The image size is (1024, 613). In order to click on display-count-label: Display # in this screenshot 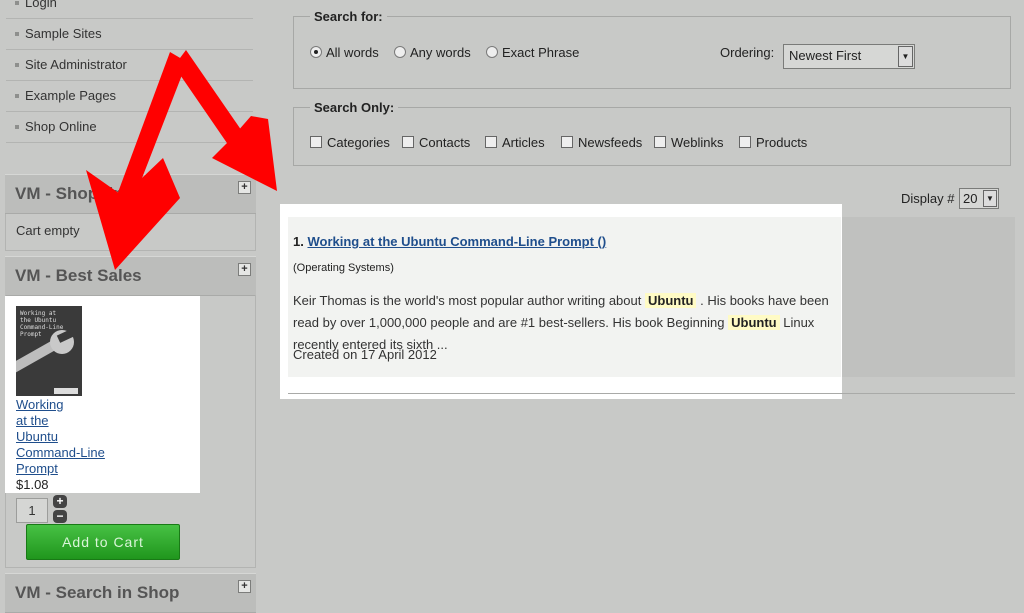, I will do `click(928, 198)`.